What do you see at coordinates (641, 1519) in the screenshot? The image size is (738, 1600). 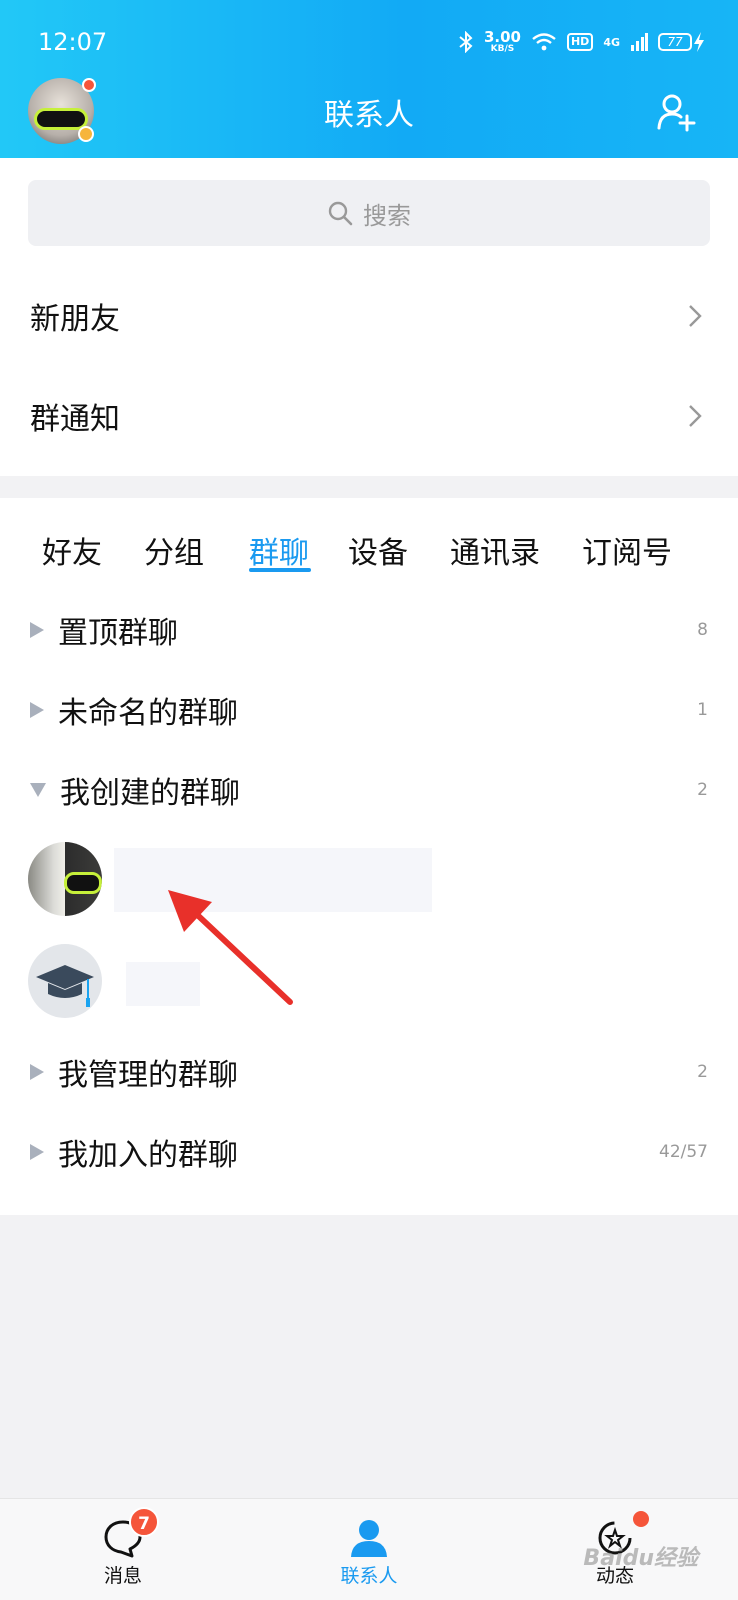 I see `new-feed-dot` at bounding box center [641, 1519].